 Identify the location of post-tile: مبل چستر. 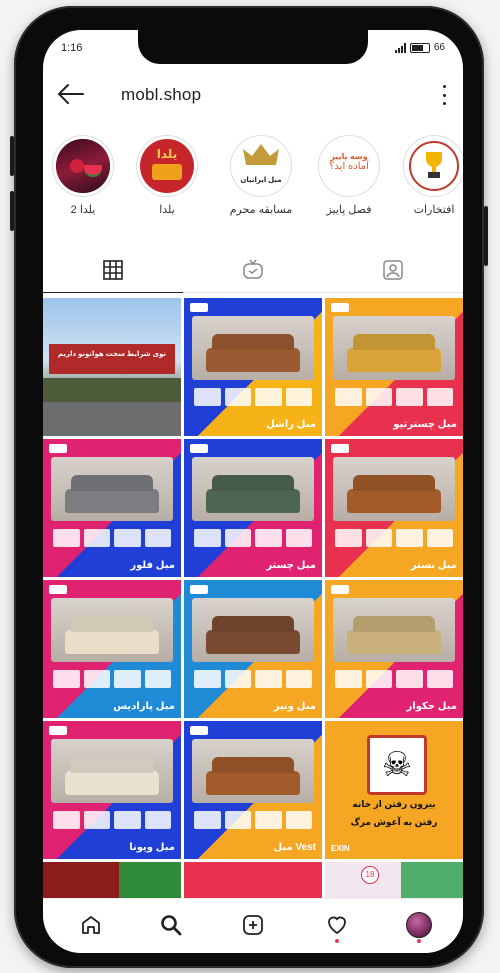
(253, 508).